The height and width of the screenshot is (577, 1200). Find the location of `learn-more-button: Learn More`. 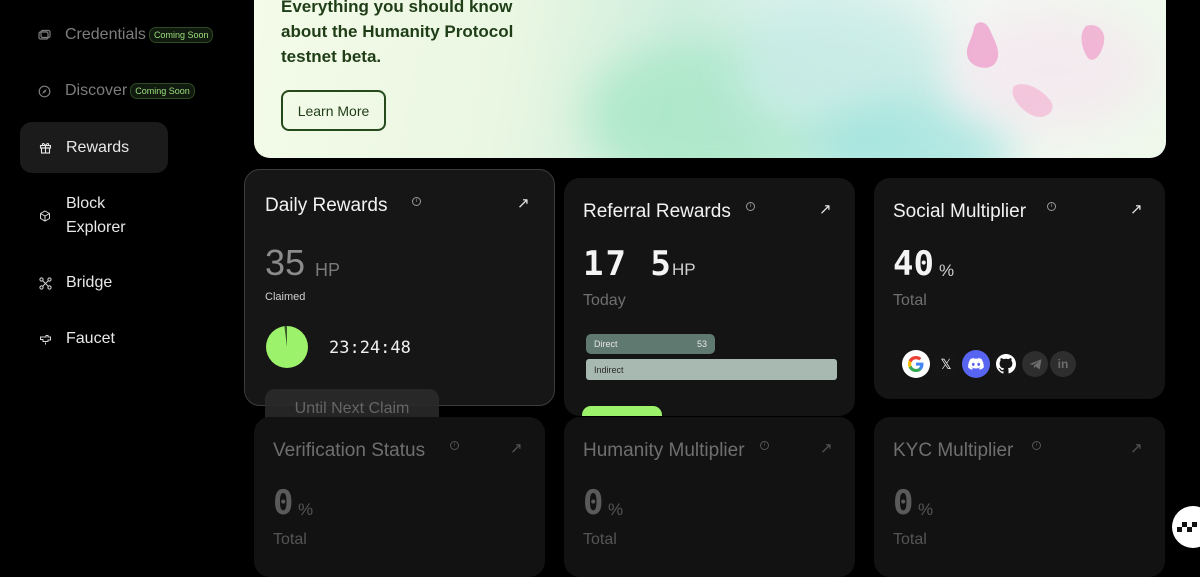

learn-more-button: Learn More is located at coordinates (333, 110).